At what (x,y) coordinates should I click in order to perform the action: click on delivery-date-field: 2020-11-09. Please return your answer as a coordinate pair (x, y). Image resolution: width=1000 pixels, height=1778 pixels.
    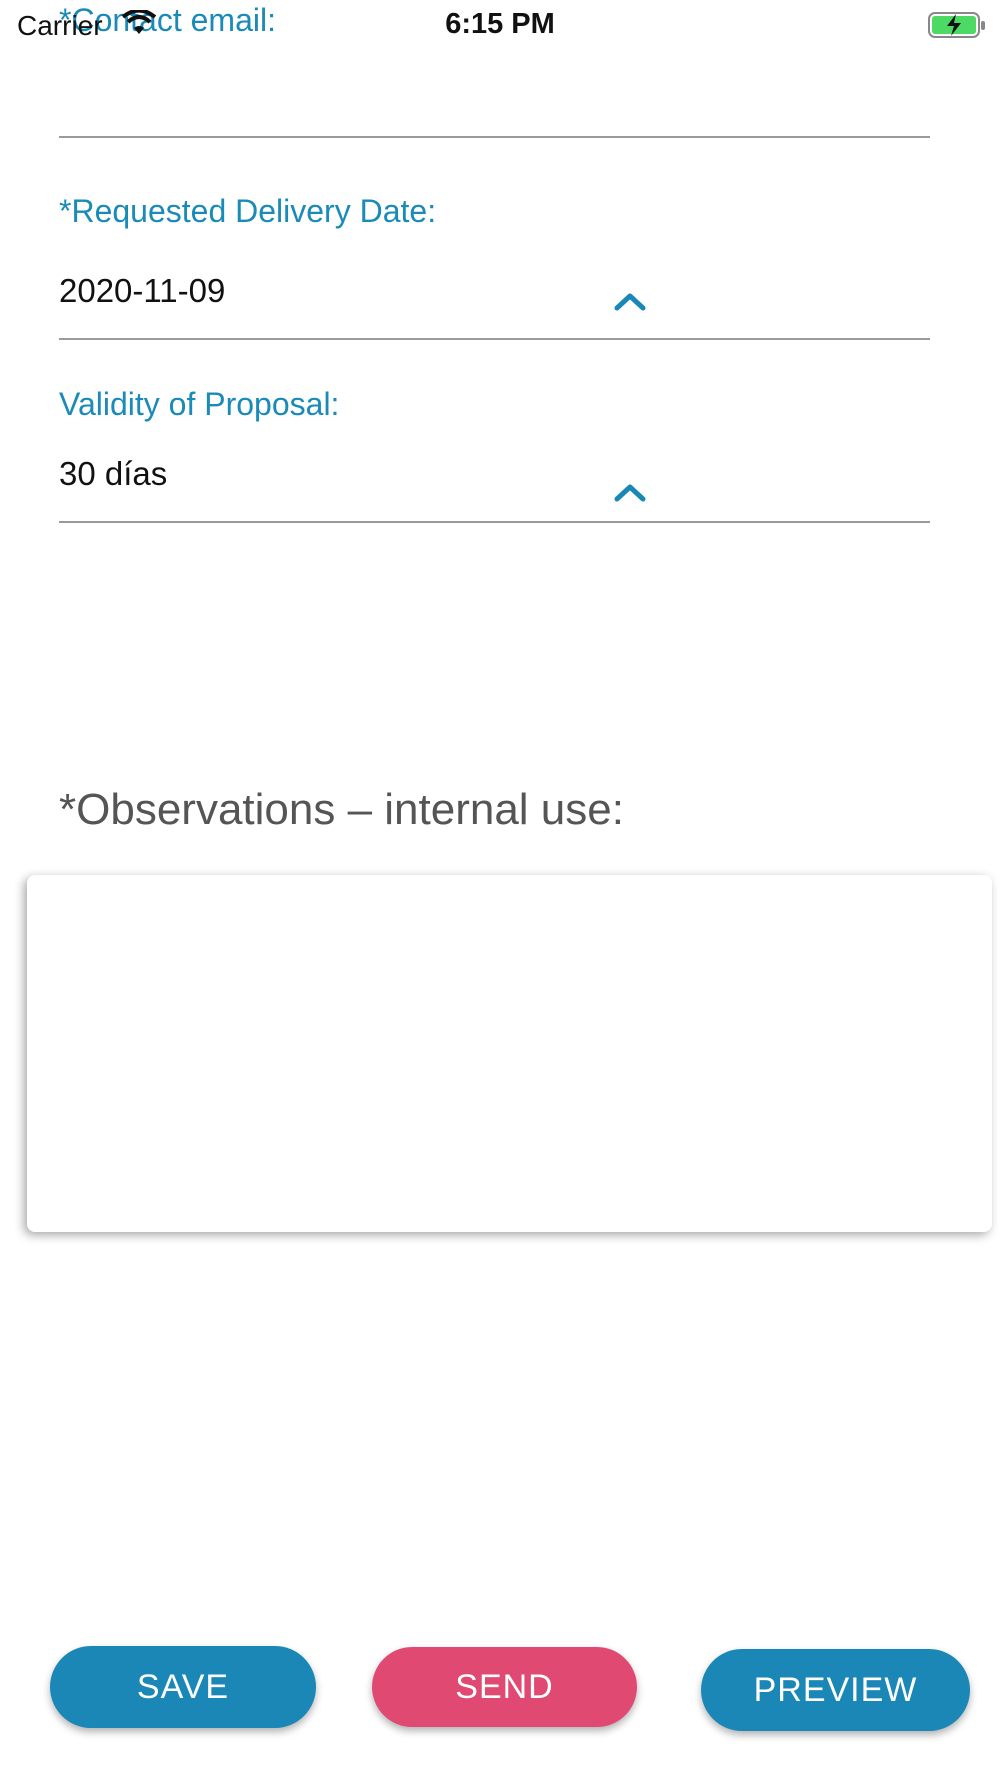
    Looking at the image, I should click on (142, 291).